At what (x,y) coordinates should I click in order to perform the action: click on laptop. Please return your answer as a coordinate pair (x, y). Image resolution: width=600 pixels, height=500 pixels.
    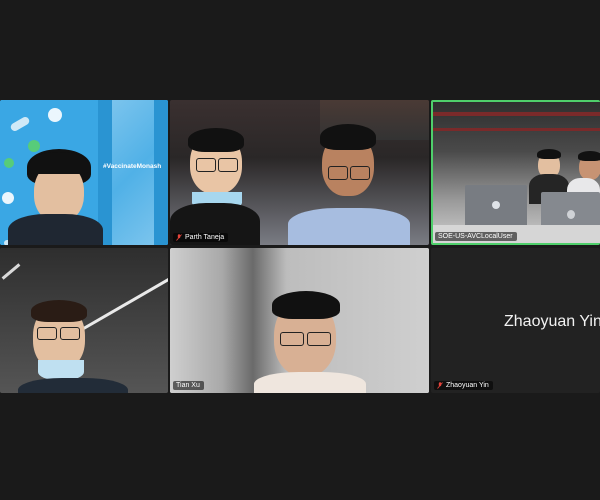
    Looking at the image, I should click on (496, 206).